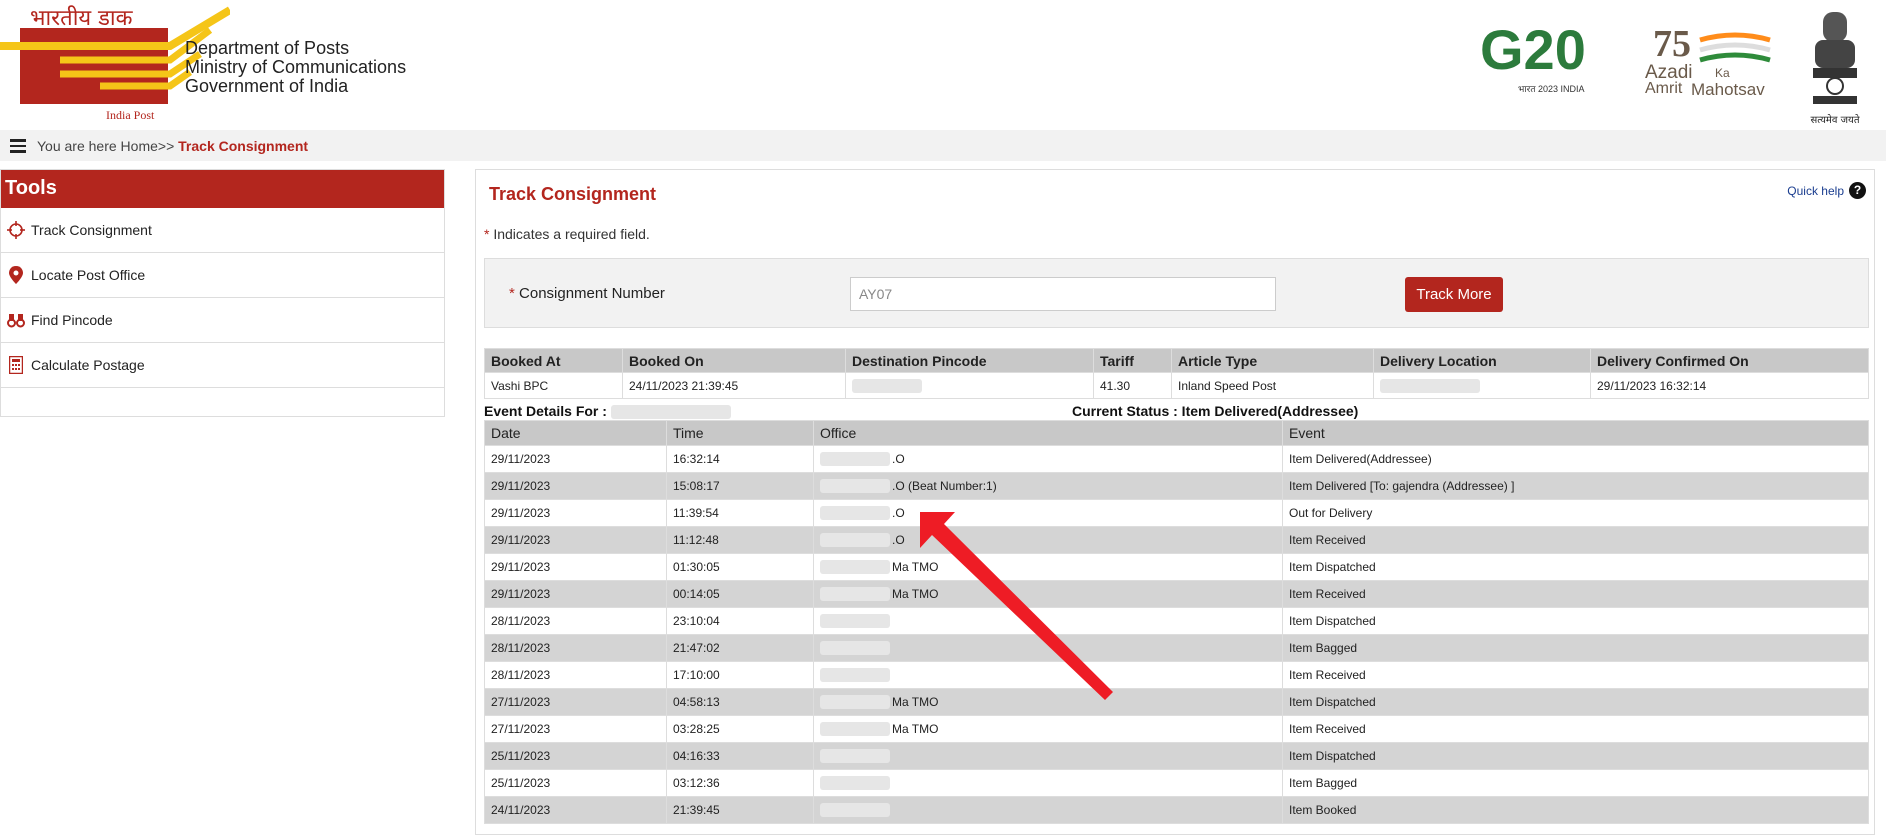 The image size is (1886, 835). What do you see at coordinates (740, 756) in the screenshot?
I see `event-time-cell: 04:16:33` at bounding box center [740, 756].